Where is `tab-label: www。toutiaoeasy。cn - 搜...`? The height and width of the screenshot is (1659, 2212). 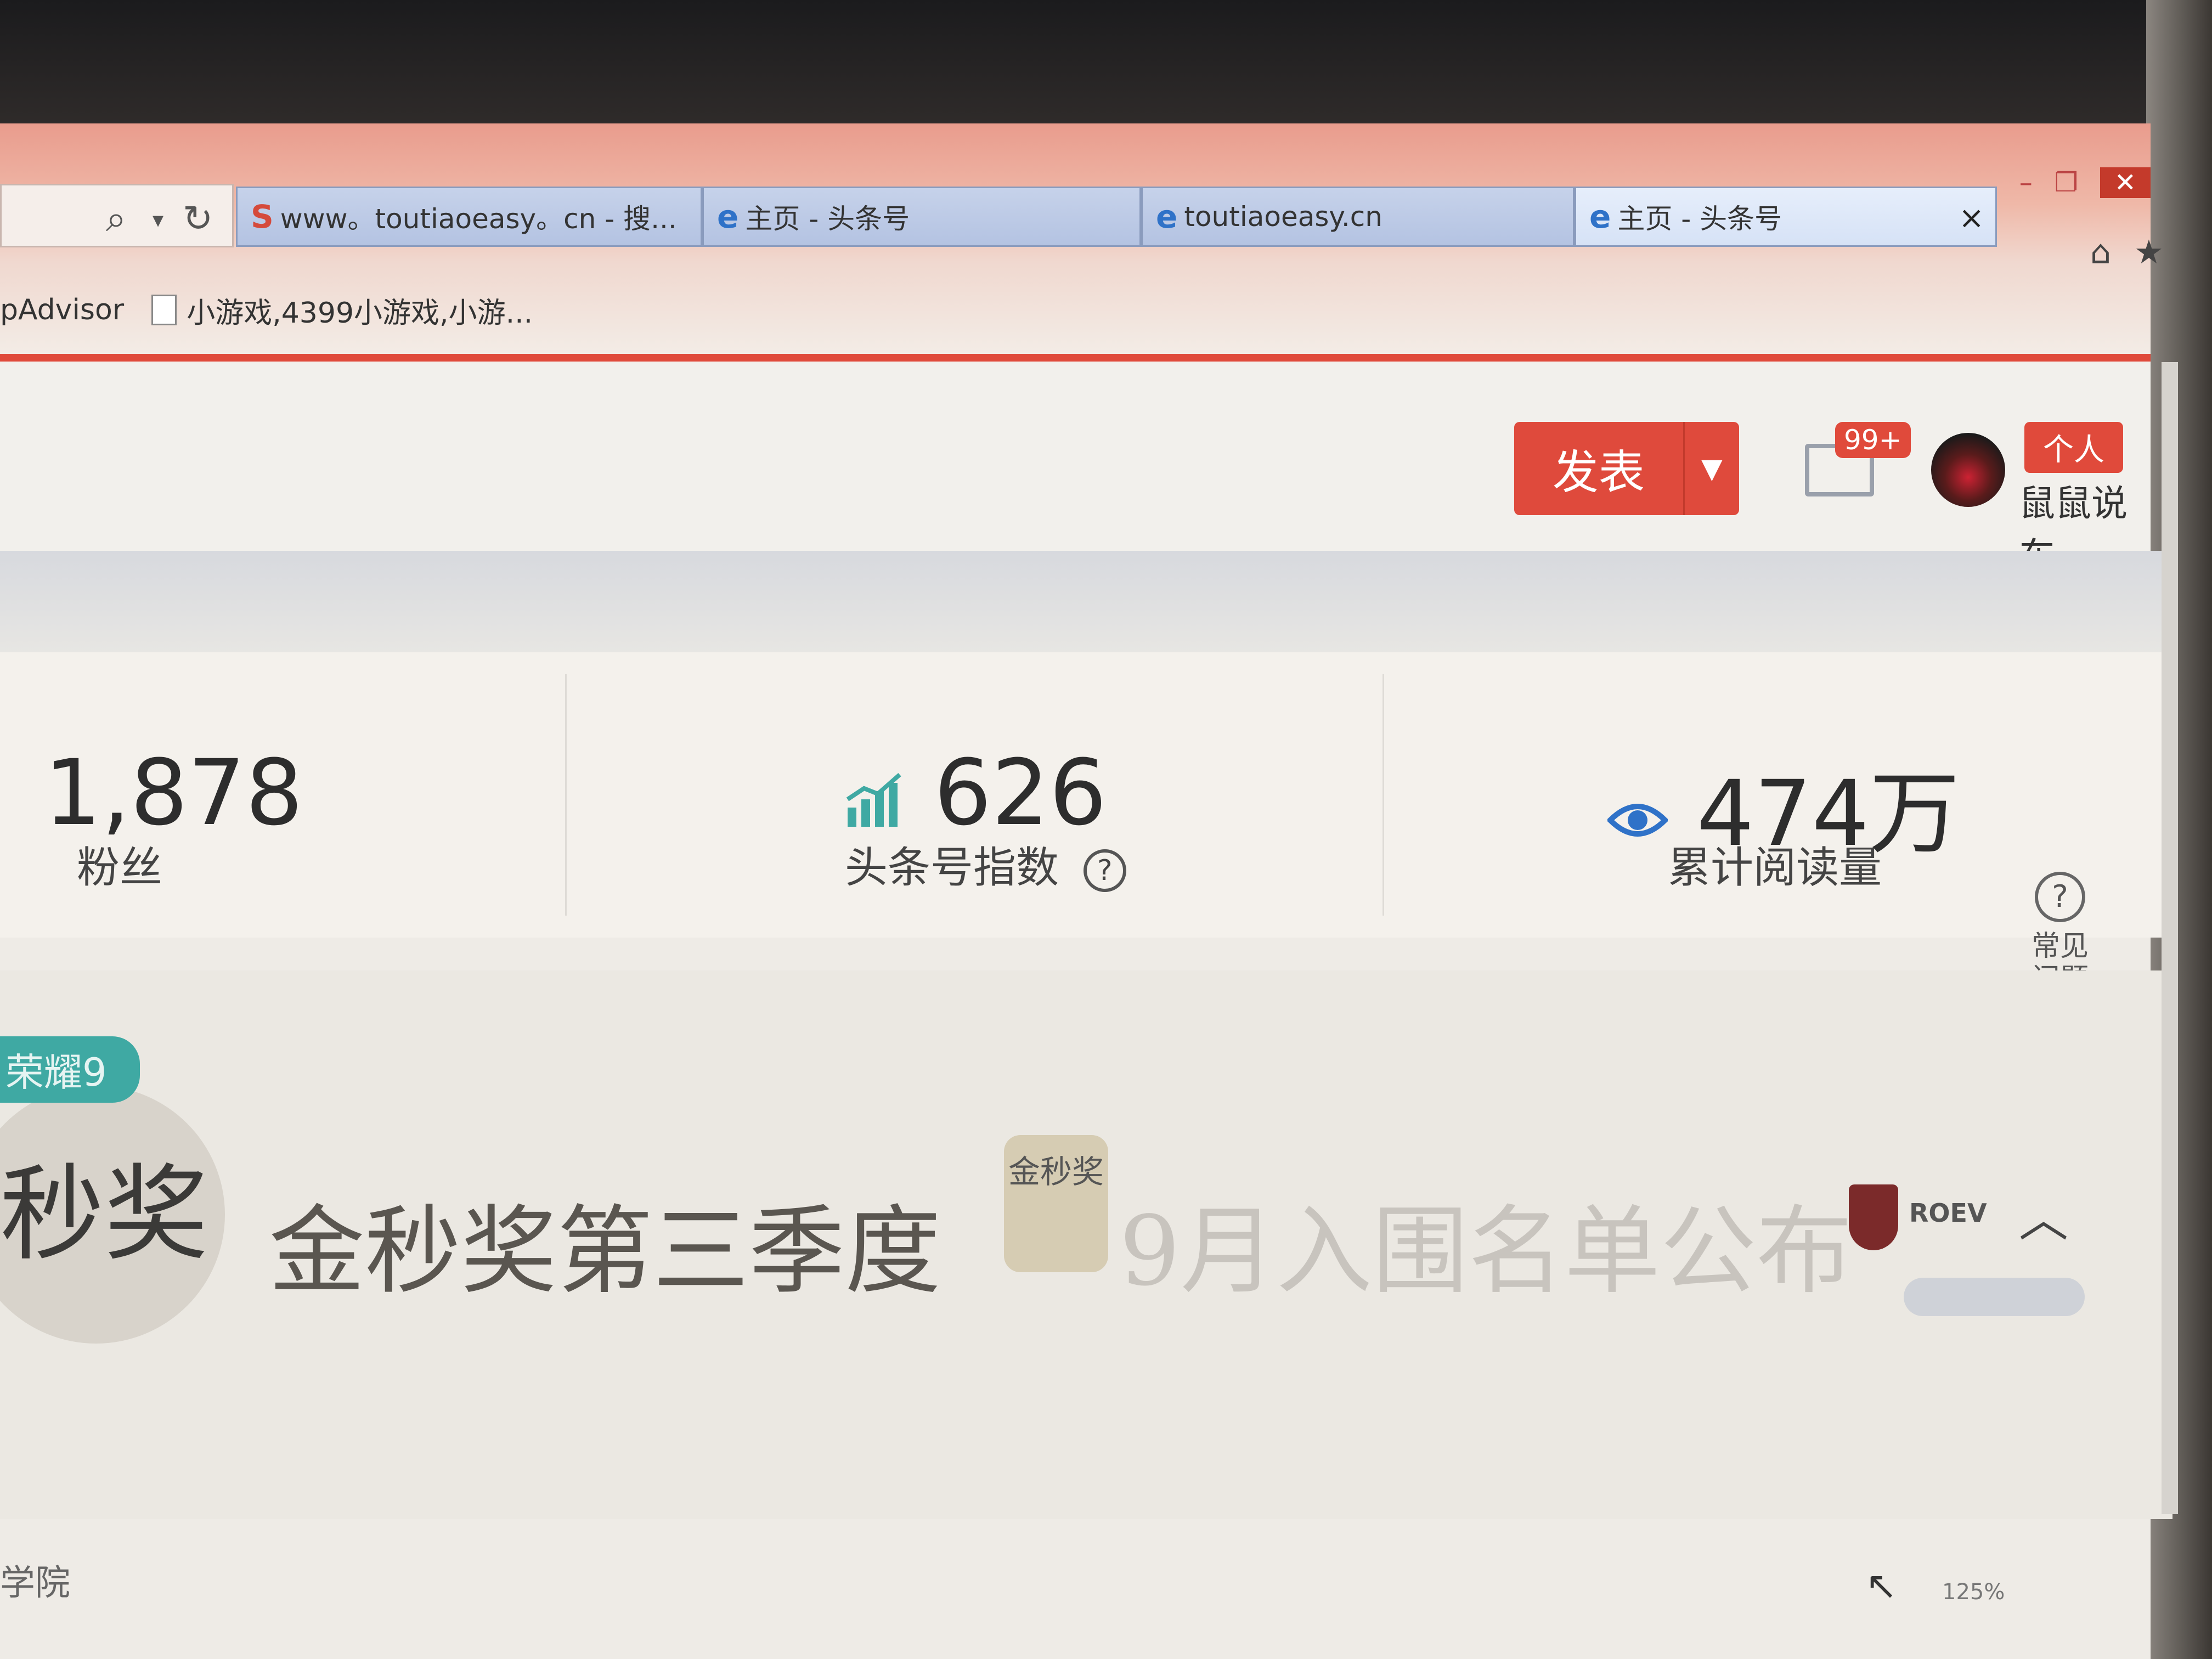
tab-label: www。toutiaoeasy。cn - 搜... is located at coordinates (478, 219).